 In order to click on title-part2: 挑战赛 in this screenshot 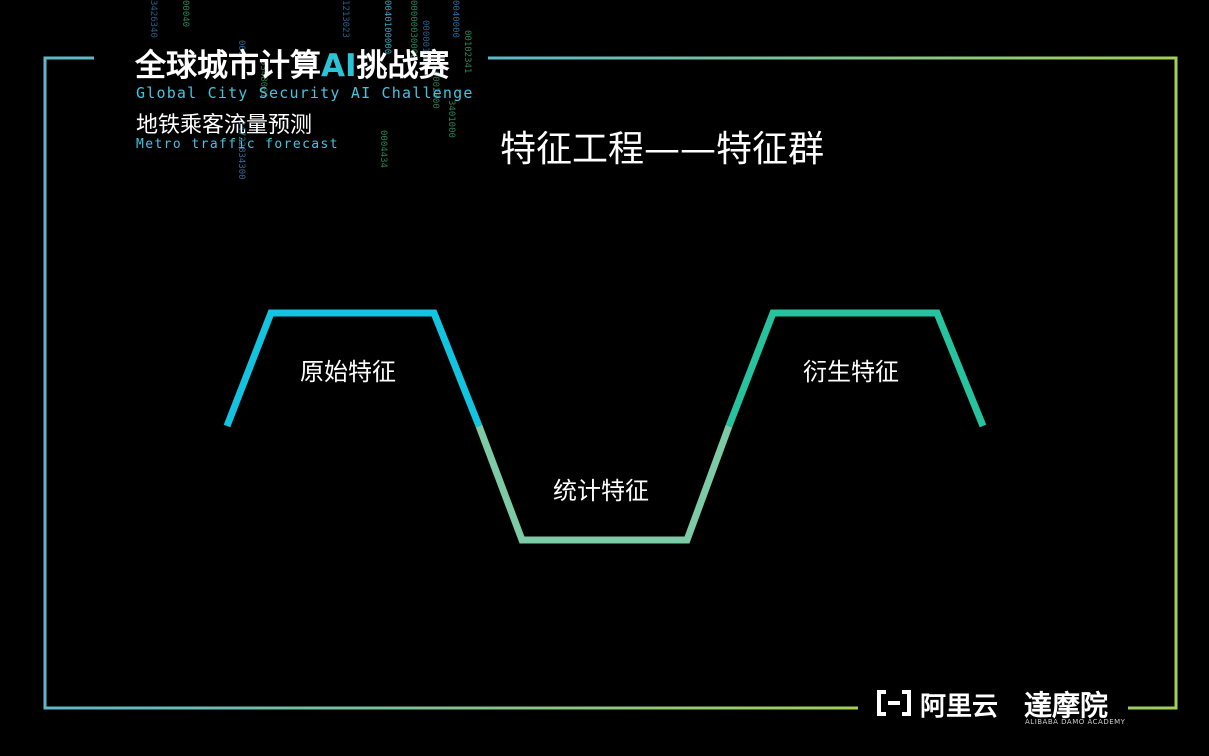, I will do `click(403, 66)`.